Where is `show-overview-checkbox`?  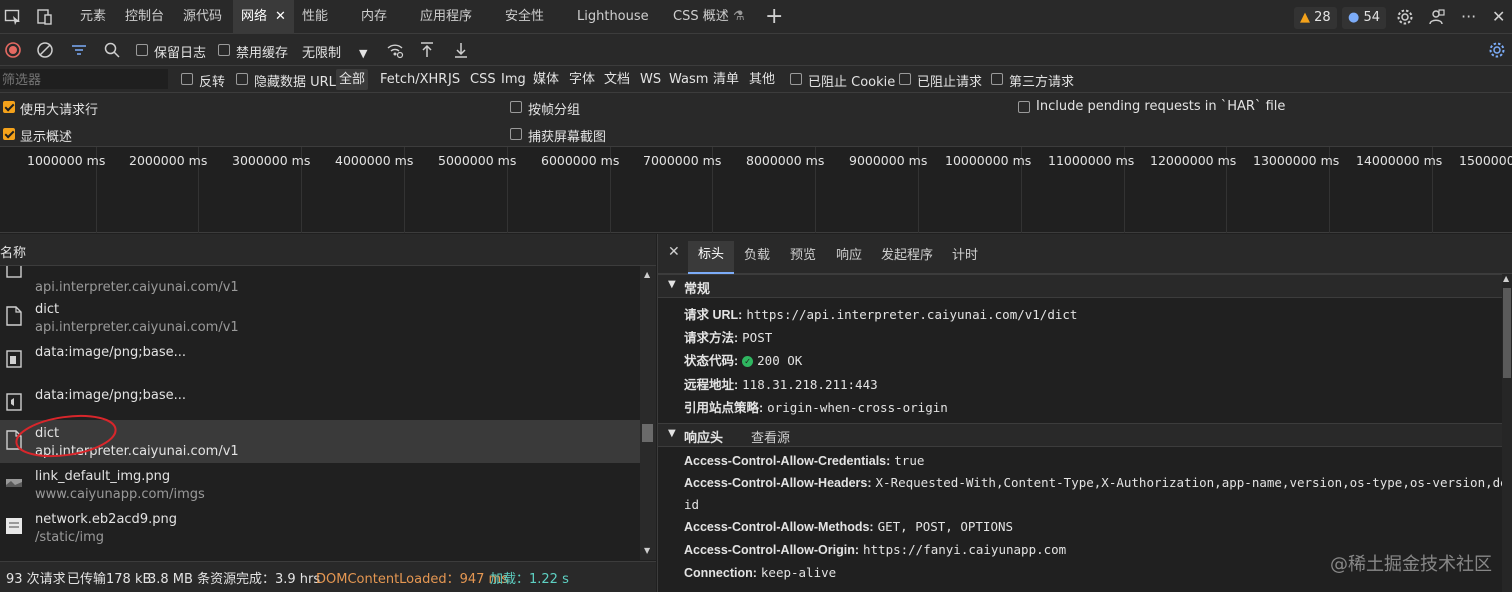 show-overview-checkbox is located at coordinates (9, 134).